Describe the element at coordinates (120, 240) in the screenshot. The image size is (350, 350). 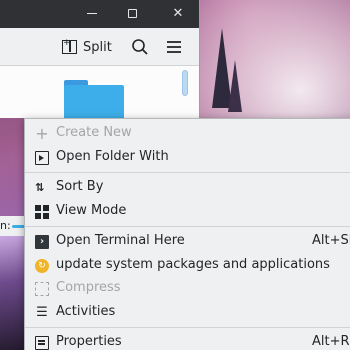
I see `menu-item-label: Open Terminal Here` at that location.